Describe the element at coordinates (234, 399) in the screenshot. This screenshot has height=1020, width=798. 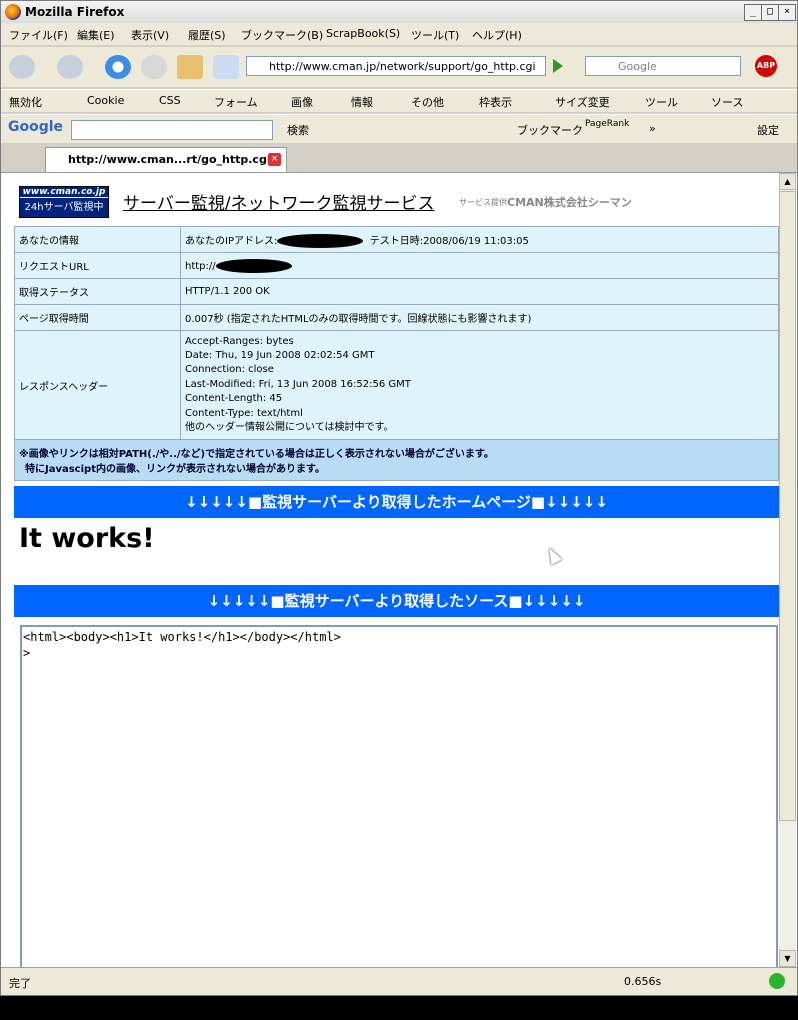
I see `header-line: Content-Length: 45` at that location.